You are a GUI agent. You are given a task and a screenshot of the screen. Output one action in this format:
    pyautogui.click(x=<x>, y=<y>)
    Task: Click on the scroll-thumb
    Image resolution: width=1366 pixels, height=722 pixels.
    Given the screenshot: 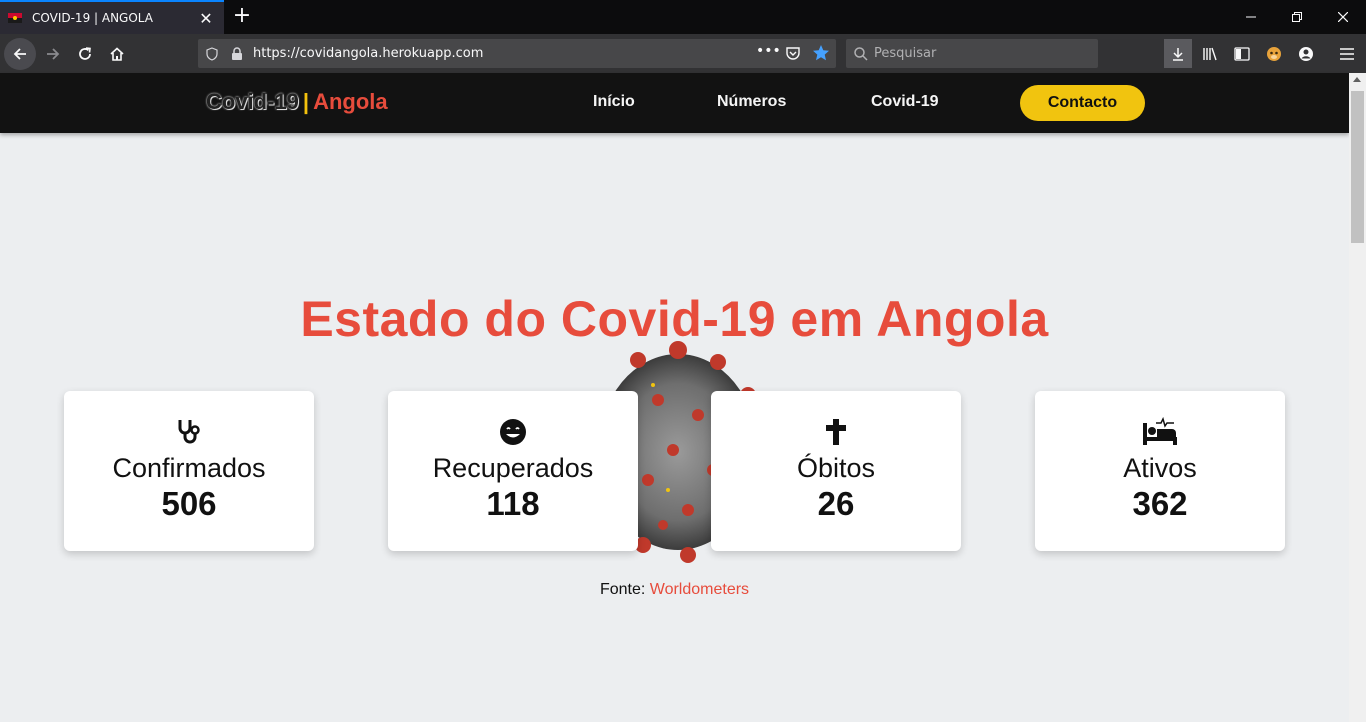 What is the action you would take?
    pyautogui.click(x=1357, y=167)
    